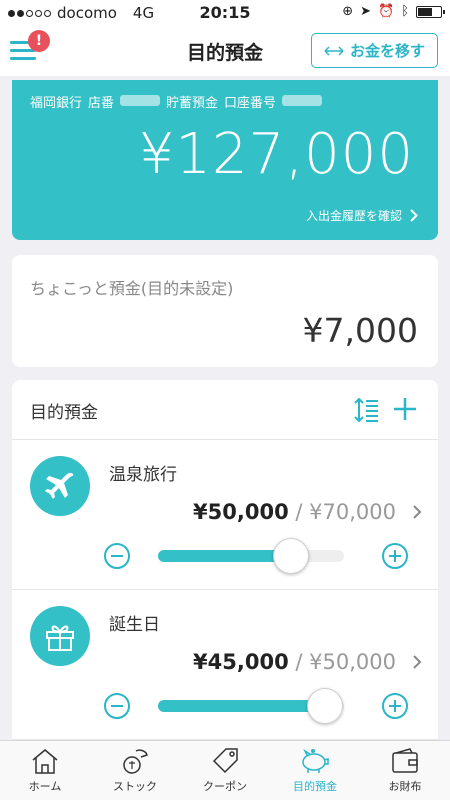 Image resolution: width=450 pixels, height=800 pixels. What do you see at coordinates (386, 11) in the screenshot?
I see `alarm-icon: ⏰` at bounding box center [386, 11].